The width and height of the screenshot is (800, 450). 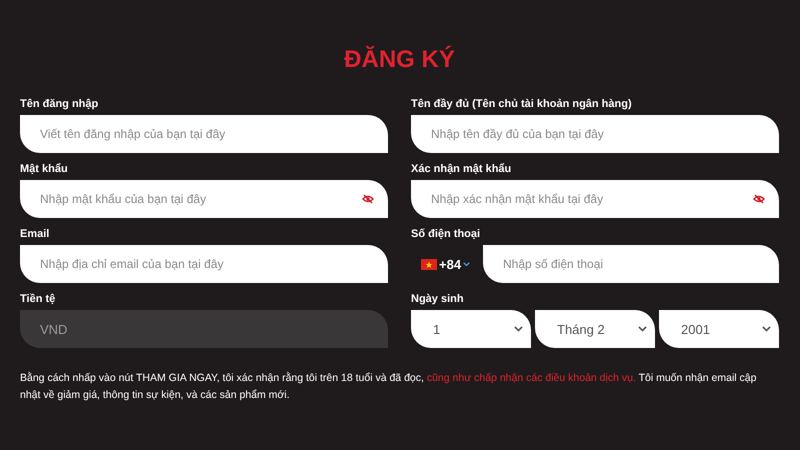 I want to click on currency-field: VND, so click(x=204, y=329).